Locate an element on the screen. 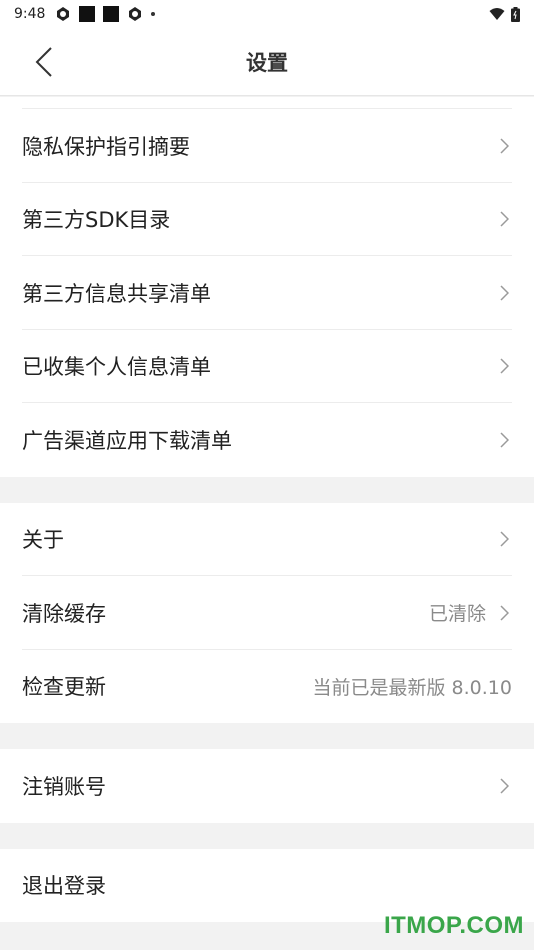 The image size is (534, 950). logout-label: 退出登录 is located at coordinates (64, 886).